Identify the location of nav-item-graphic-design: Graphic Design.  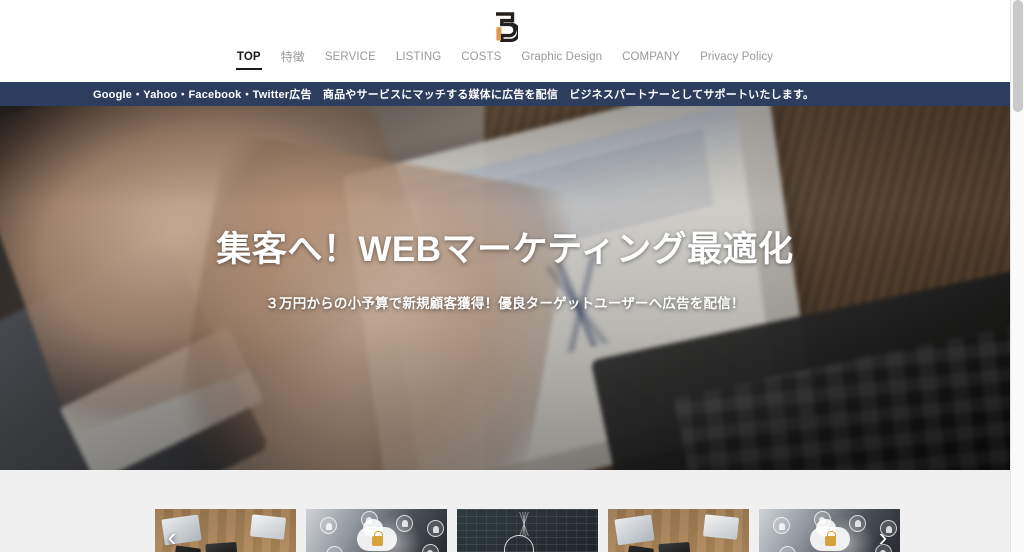
(561, 57).